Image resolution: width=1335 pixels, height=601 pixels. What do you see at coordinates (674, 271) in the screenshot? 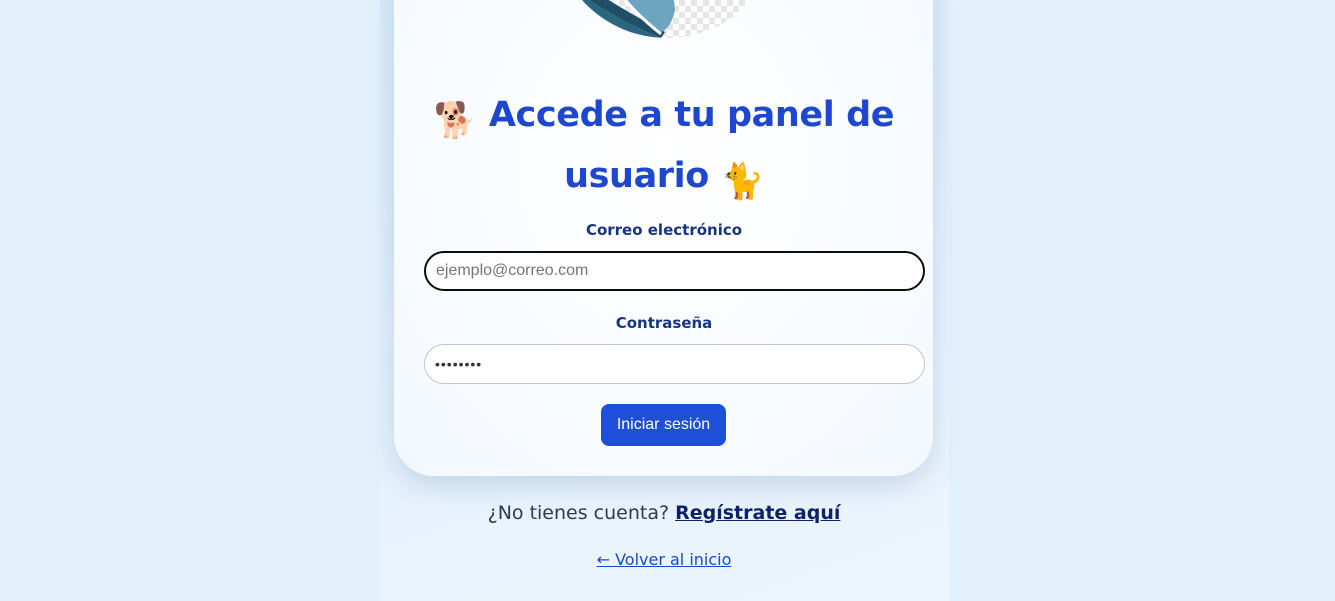
I see `email-field` at bounding box center [674, 271].